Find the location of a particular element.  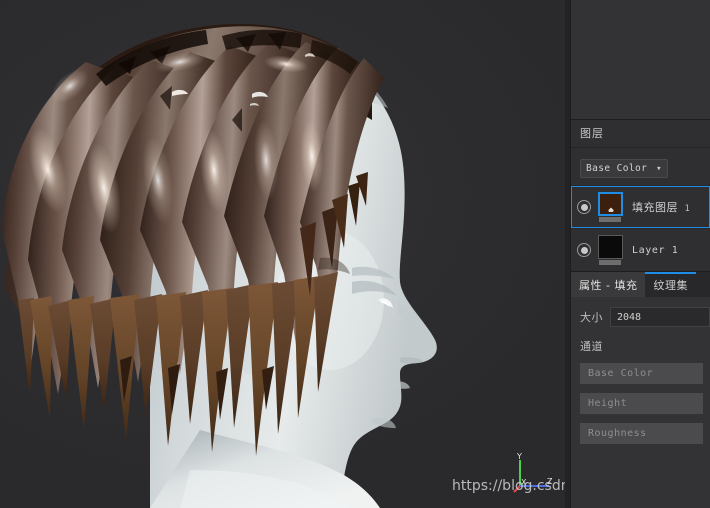

channel-select-dropdown: Base Color ▾ is located at coordinates (624, 168).